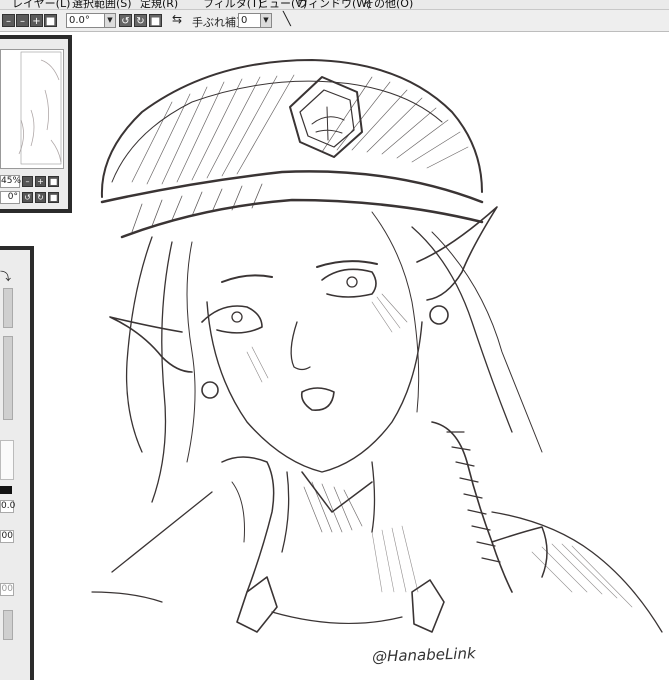 The height and width of the screenshot is (683, 669). I want to click on tool-panel-inner: ⤵ 0.0 00 00, so click(15, 465).